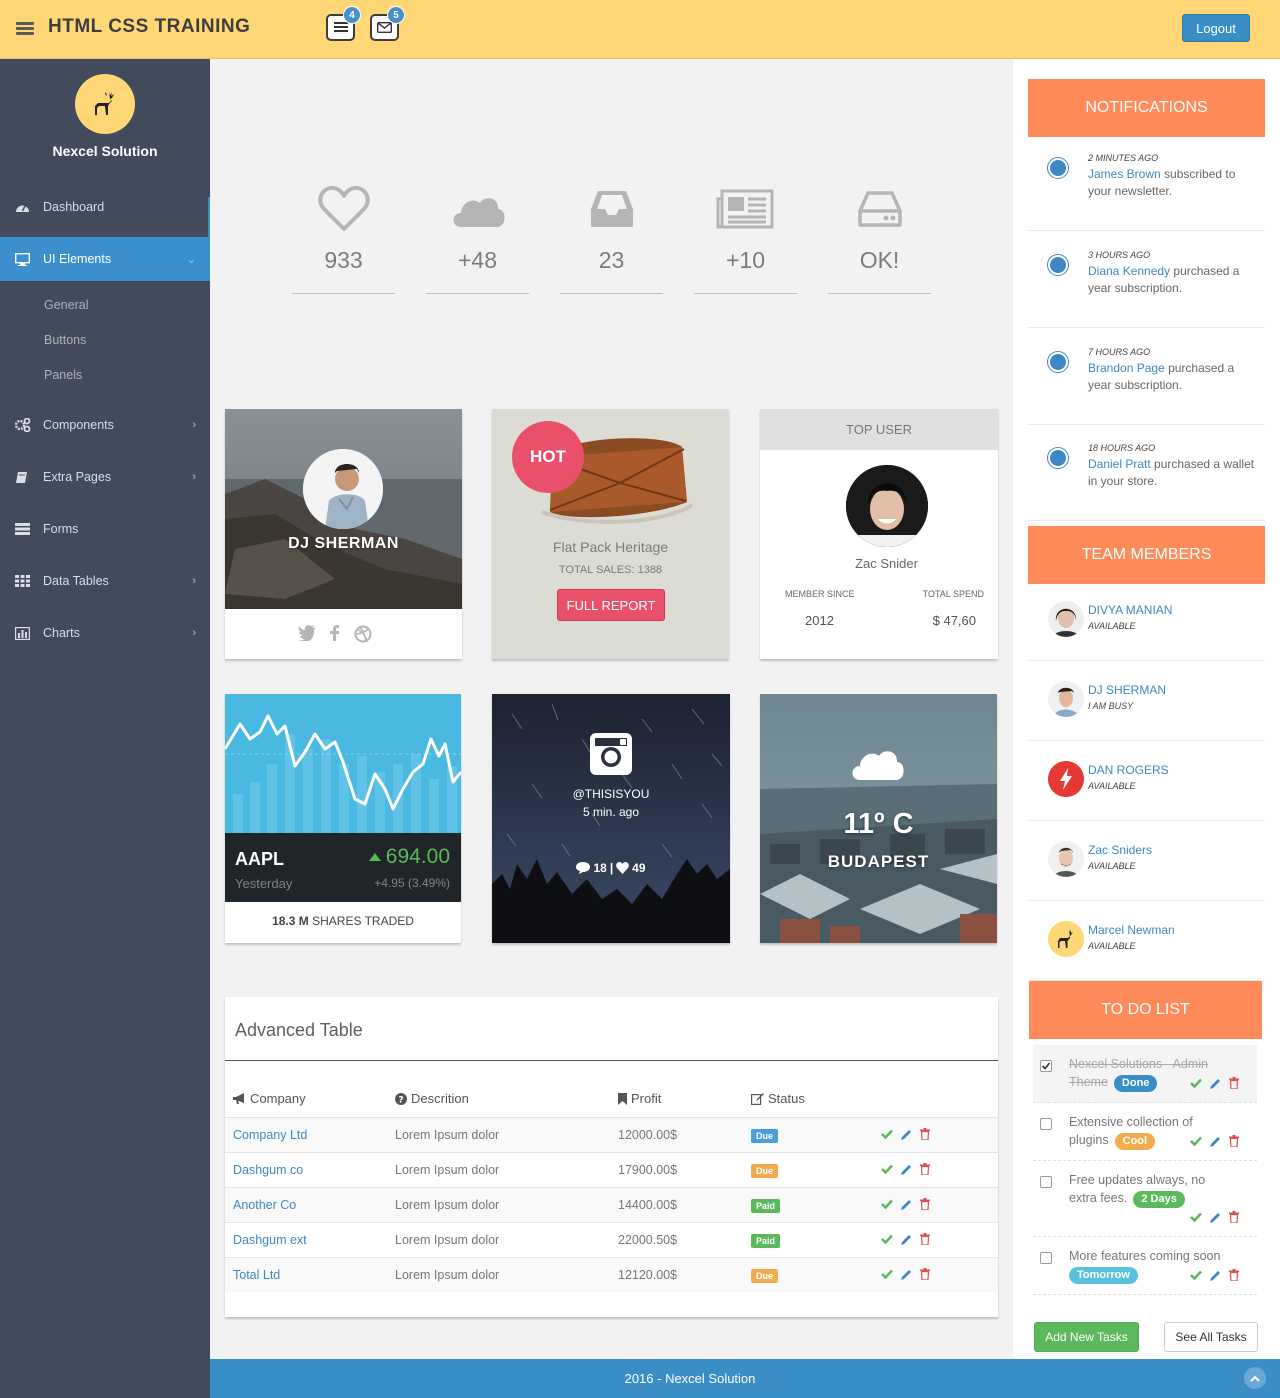 The width and height of the screenshot is (1280, 1398). Describe the element at coordinates (1124, 174) in the screenshot. I see `notification-user-link: James Brown` at that location.